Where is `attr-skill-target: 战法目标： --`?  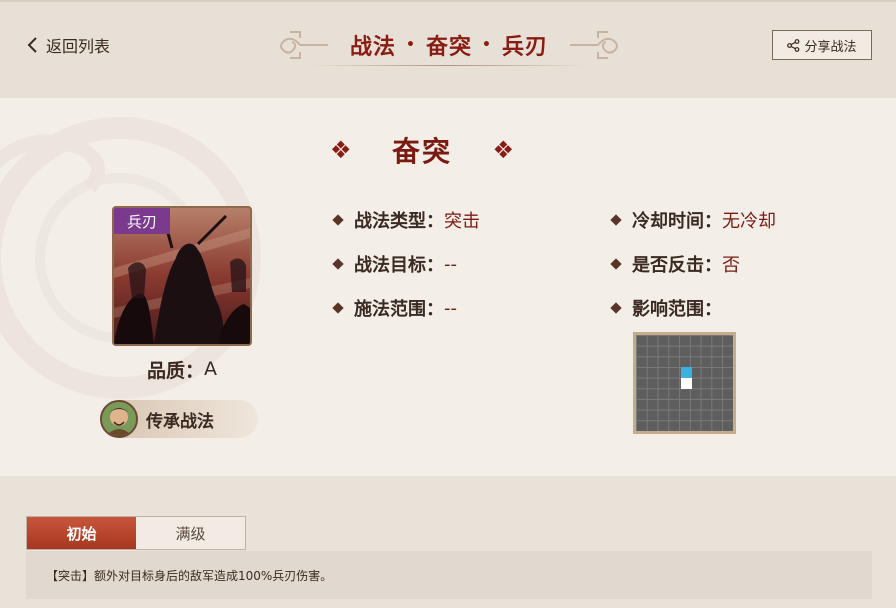 attr-skill-target: 战法目标： -- is located at coordinates (394, 264).